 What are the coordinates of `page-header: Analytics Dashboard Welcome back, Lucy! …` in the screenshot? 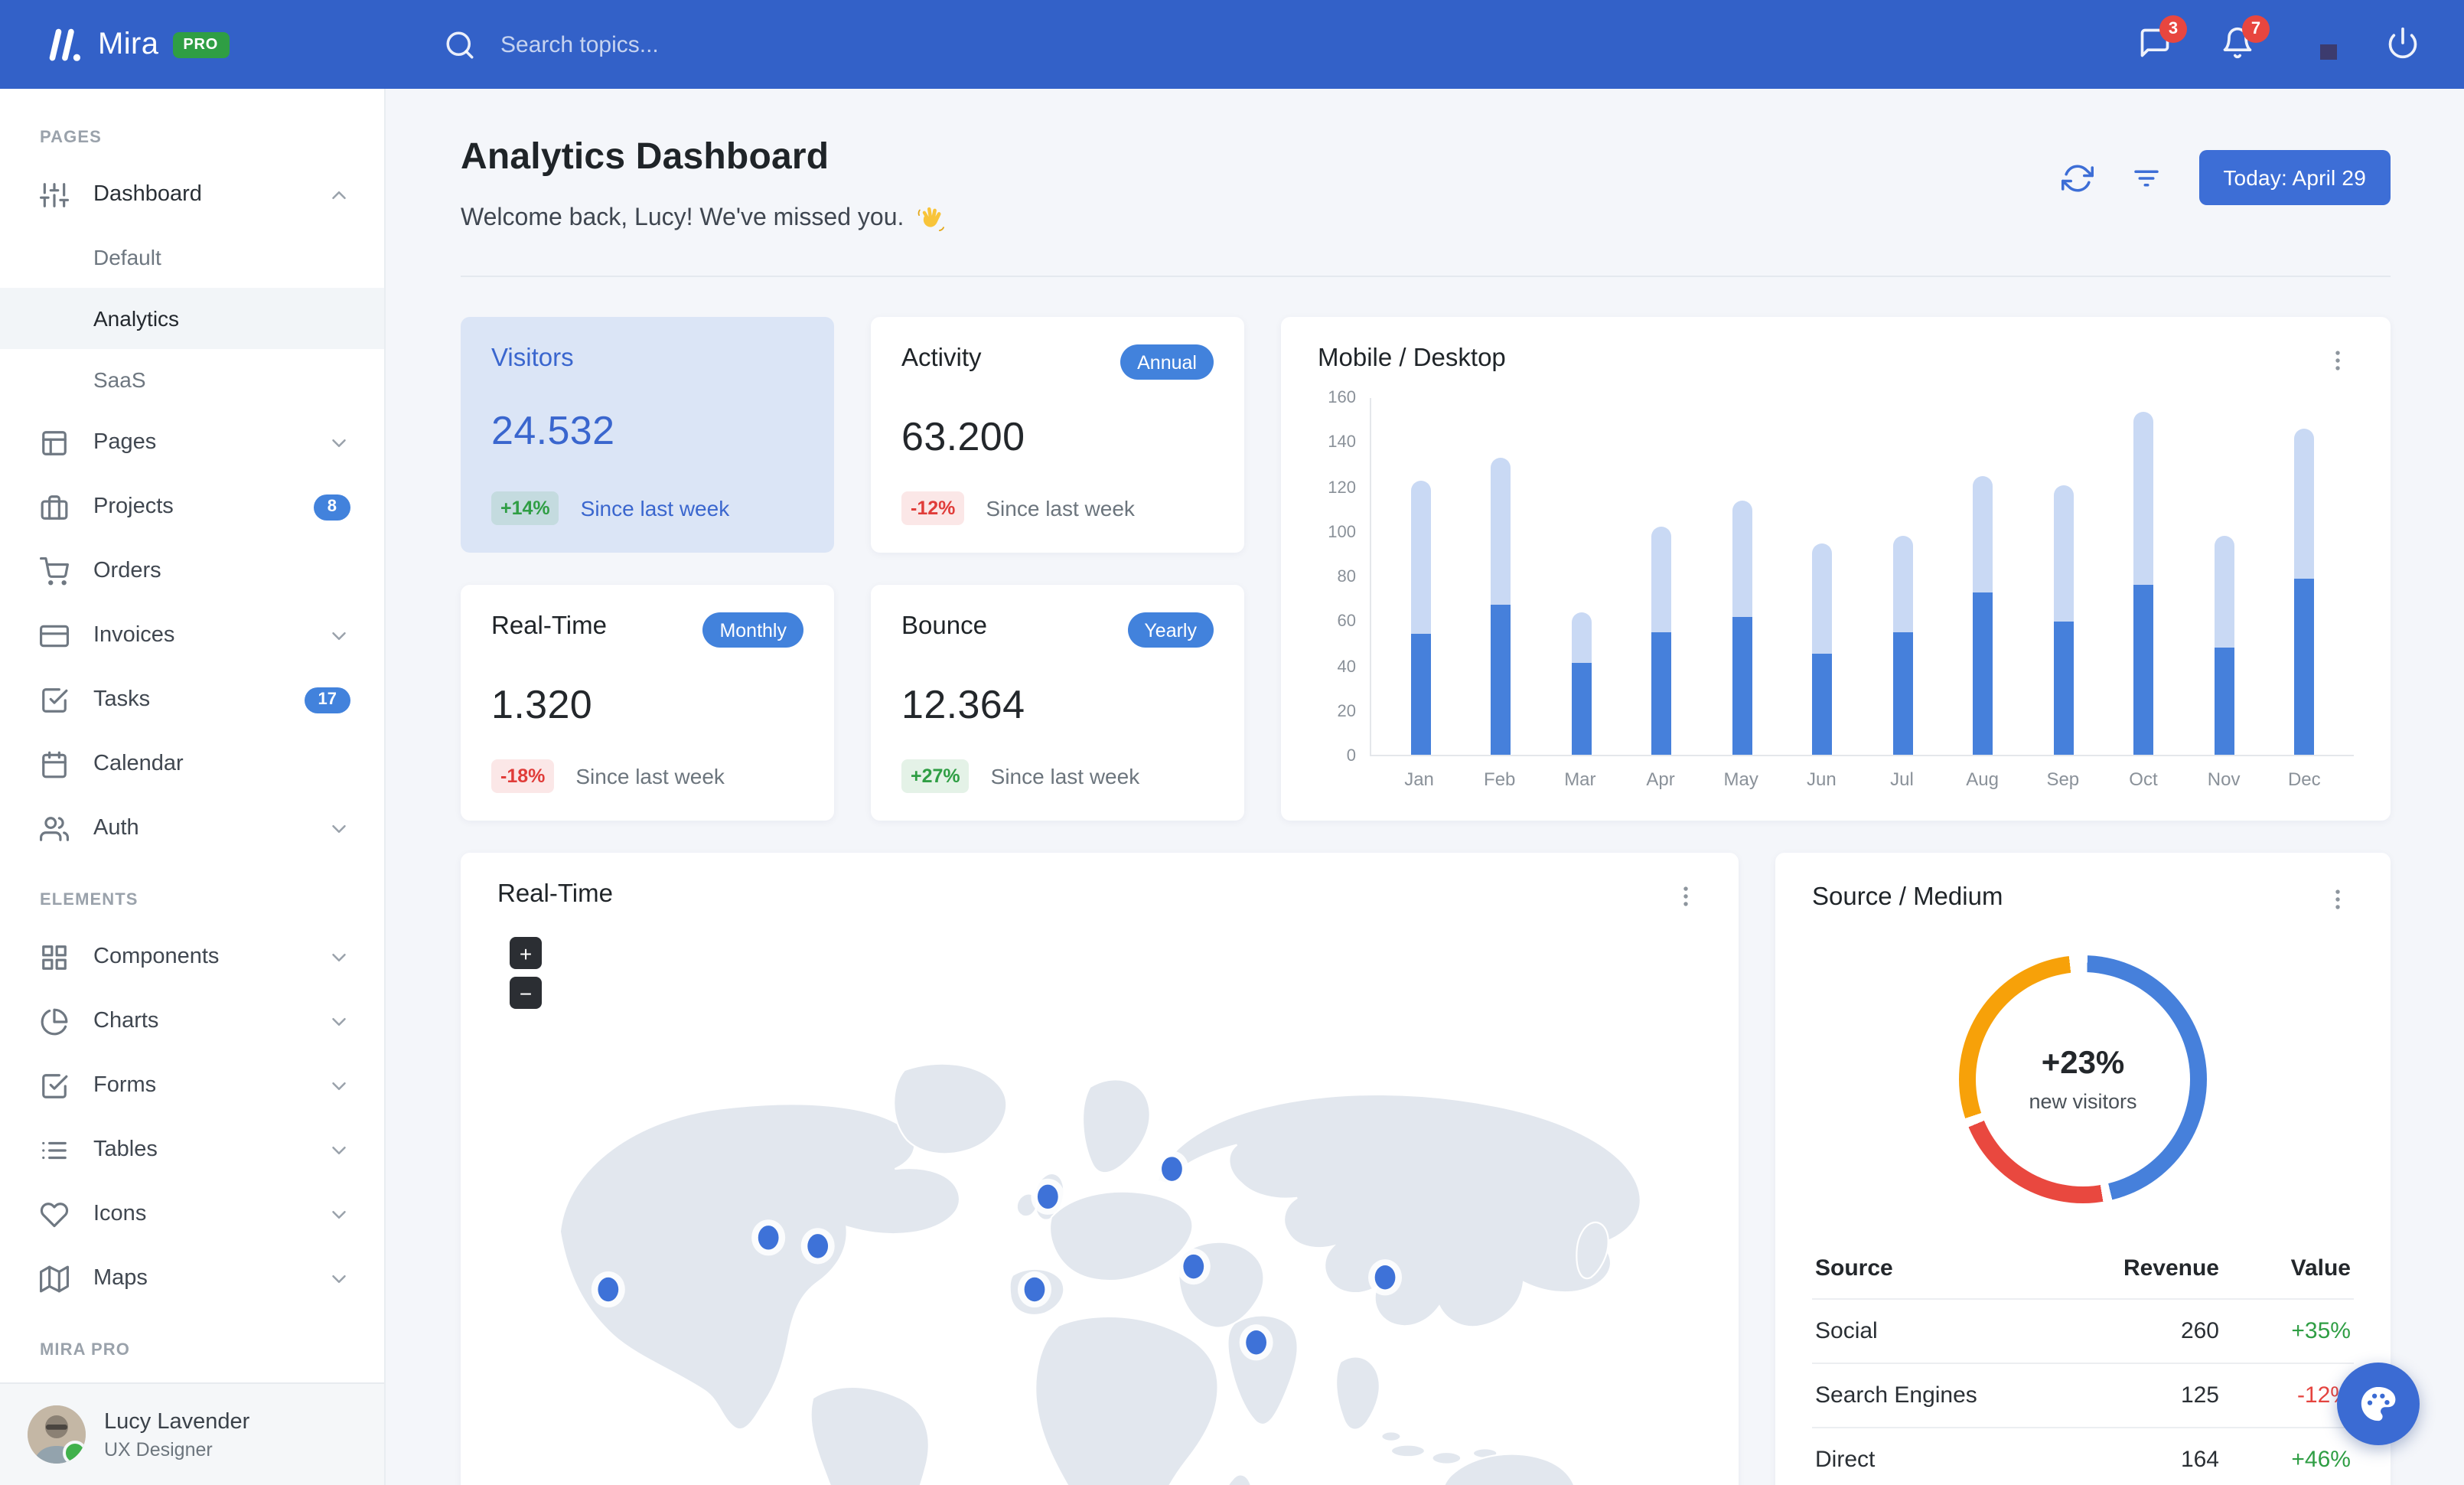 It's located at (1426, 185).